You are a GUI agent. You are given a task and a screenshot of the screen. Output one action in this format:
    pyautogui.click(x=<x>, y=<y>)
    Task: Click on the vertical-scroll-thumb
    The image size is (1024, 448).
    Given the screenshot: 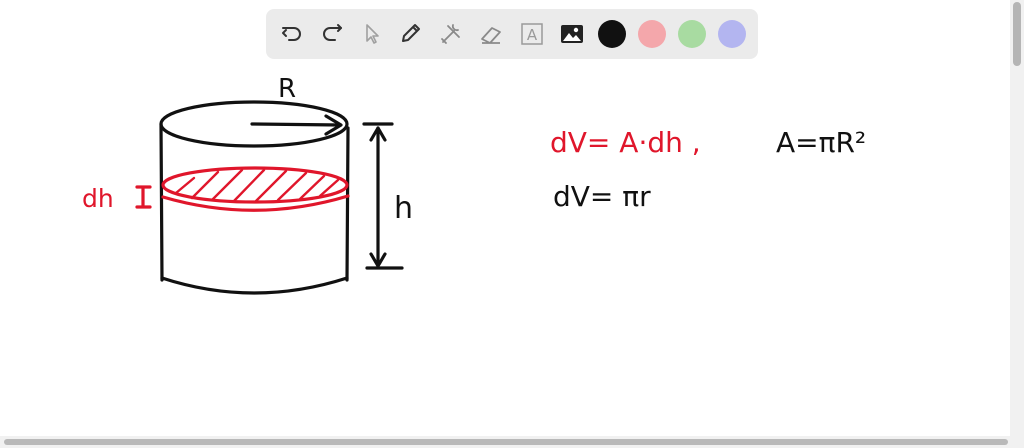 What is the action you would take?
    pyautogui.click(x=1017, y=34)
    